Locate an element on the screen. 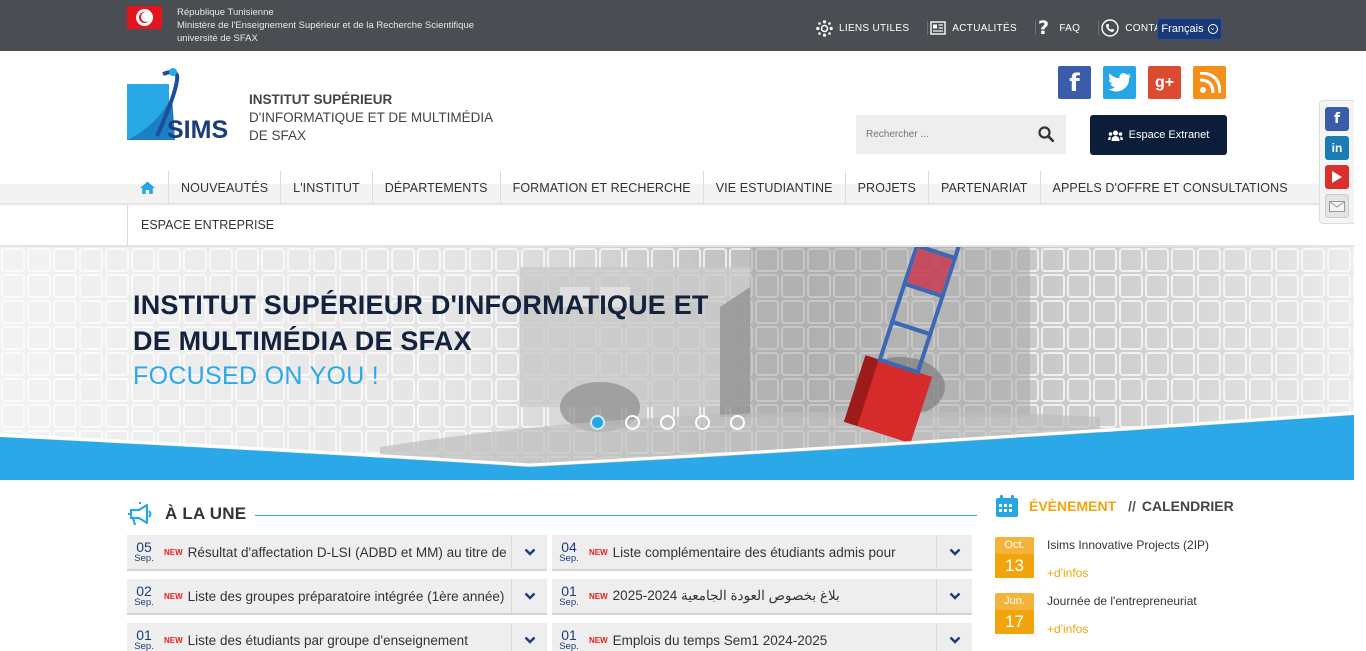 Image resolution: width=1366 pixels, height=651 pixels. top-link-useful-links: LIENS UTILES is located at coordinates (872, 28).